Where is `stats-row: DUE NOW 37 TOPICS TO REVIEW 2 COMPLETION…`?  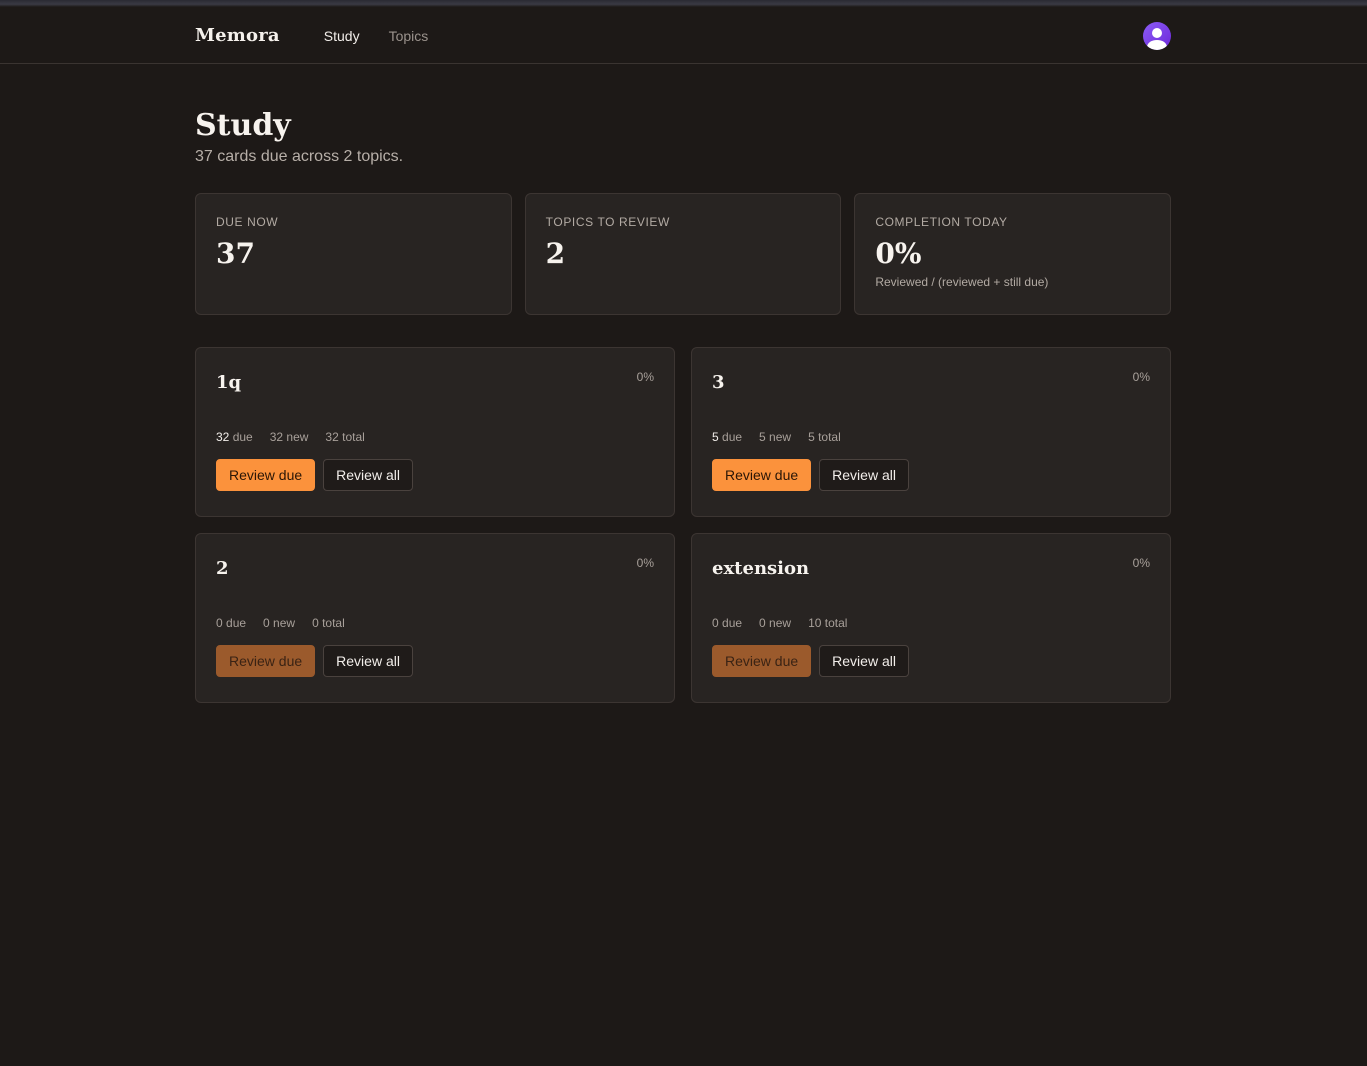
stats-row: DUE NOW 37 TOPICS TO REVIEW 2 COMPLETION… is located at coordinates (683, 254).